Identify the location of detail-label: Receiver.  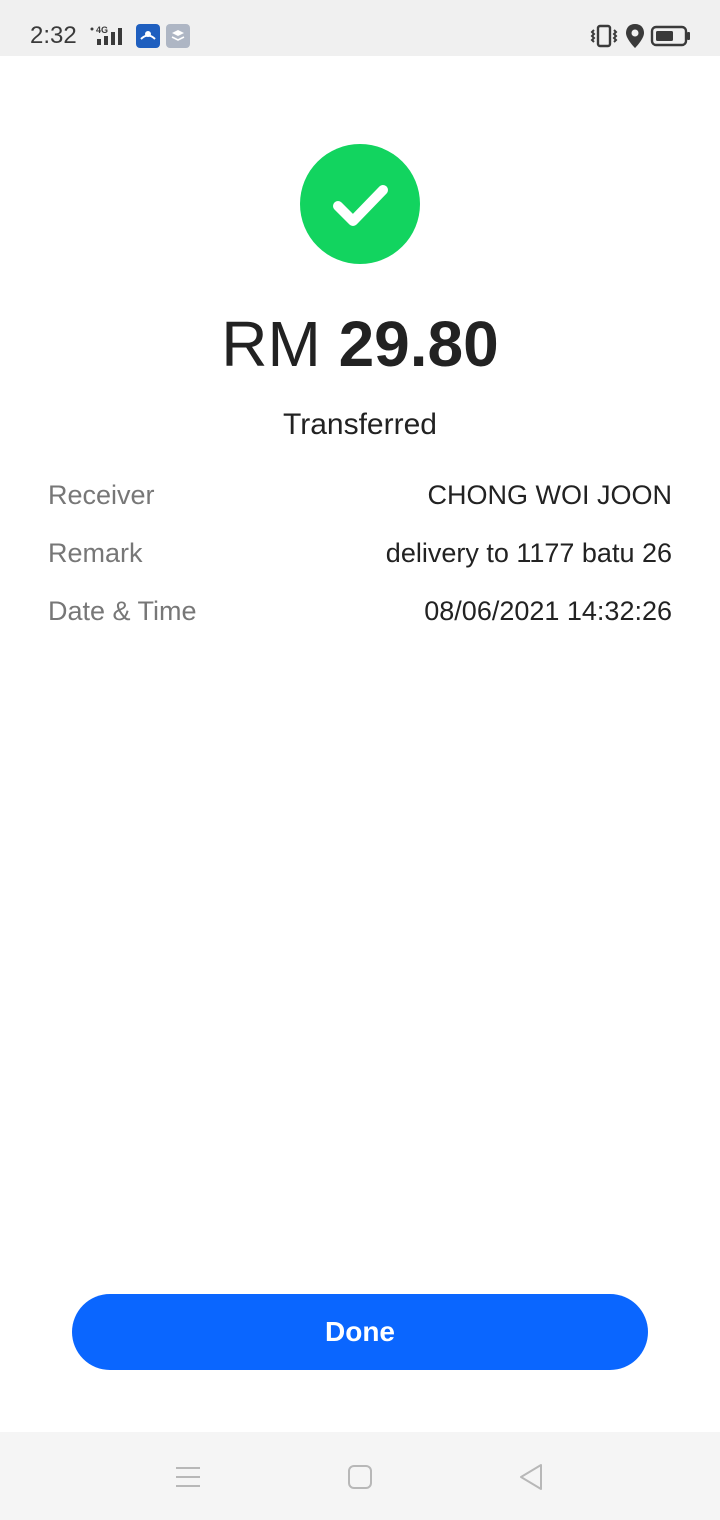
(101, 495).